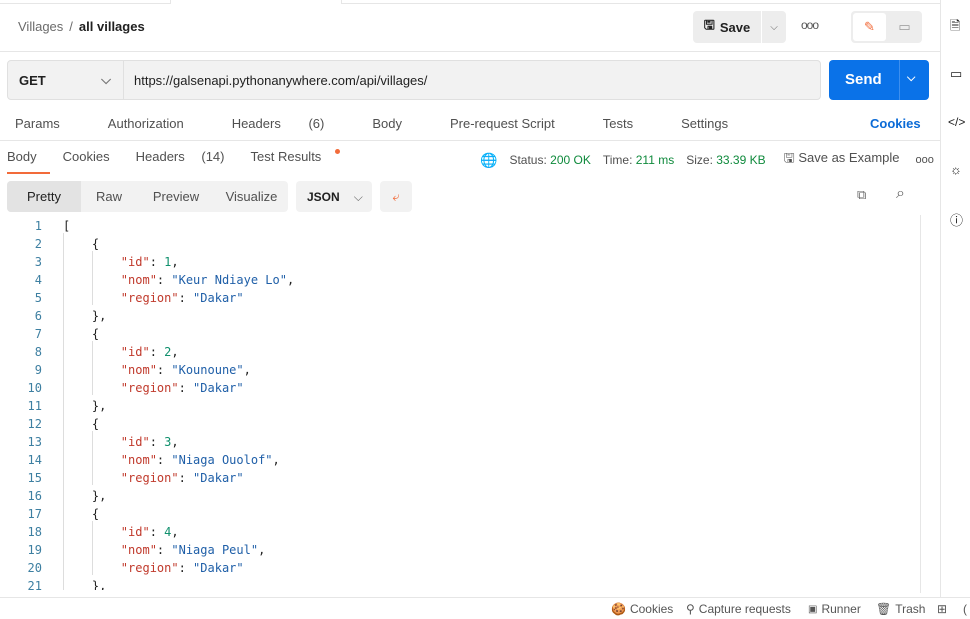 The image size is (970, 619). Describe the element at coordinates (149, 352) in the screenshot. I see `code-line: "id": 2,` at that location.